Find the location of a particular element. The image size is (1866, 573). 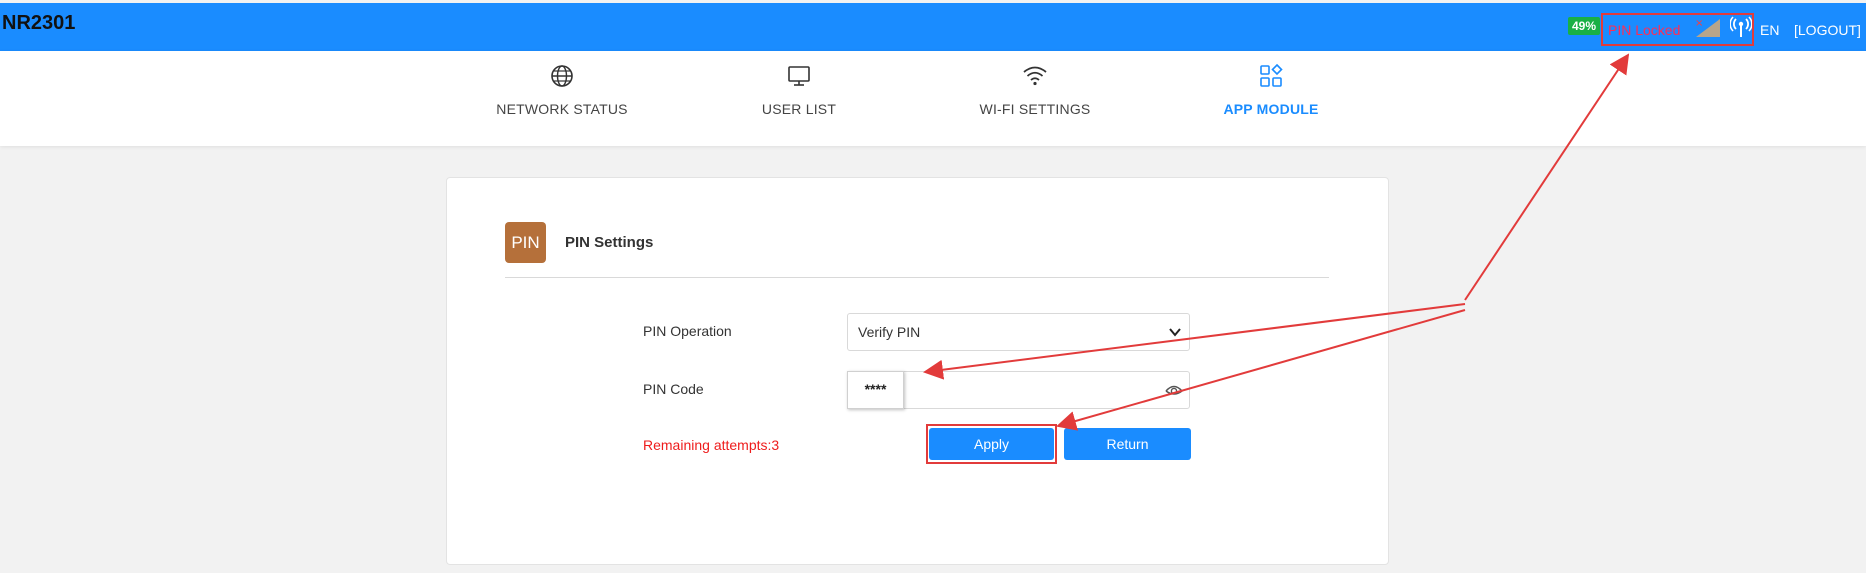

apply-highlight is located at coordinates (991, 444).